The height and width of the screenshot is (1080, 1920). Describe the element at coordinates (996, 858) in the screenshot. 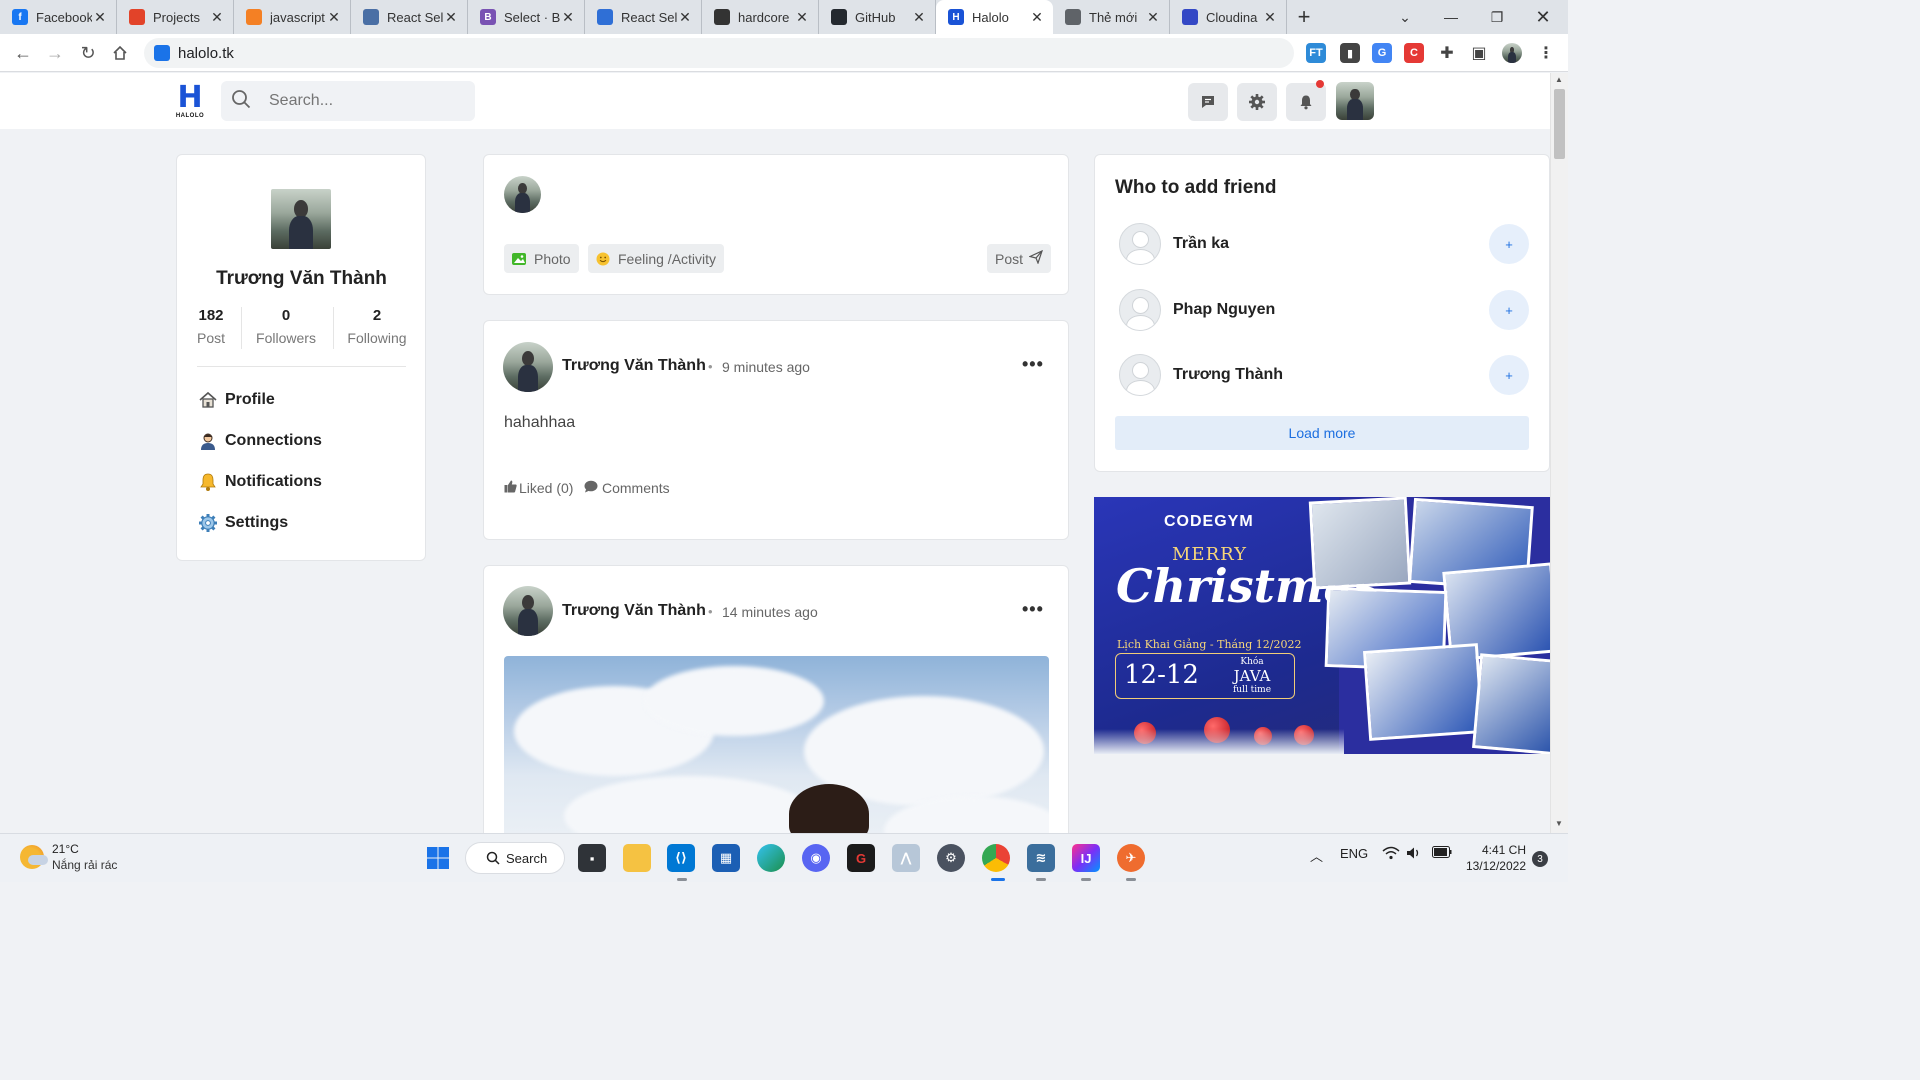

I see `chrome-icon` at that location.